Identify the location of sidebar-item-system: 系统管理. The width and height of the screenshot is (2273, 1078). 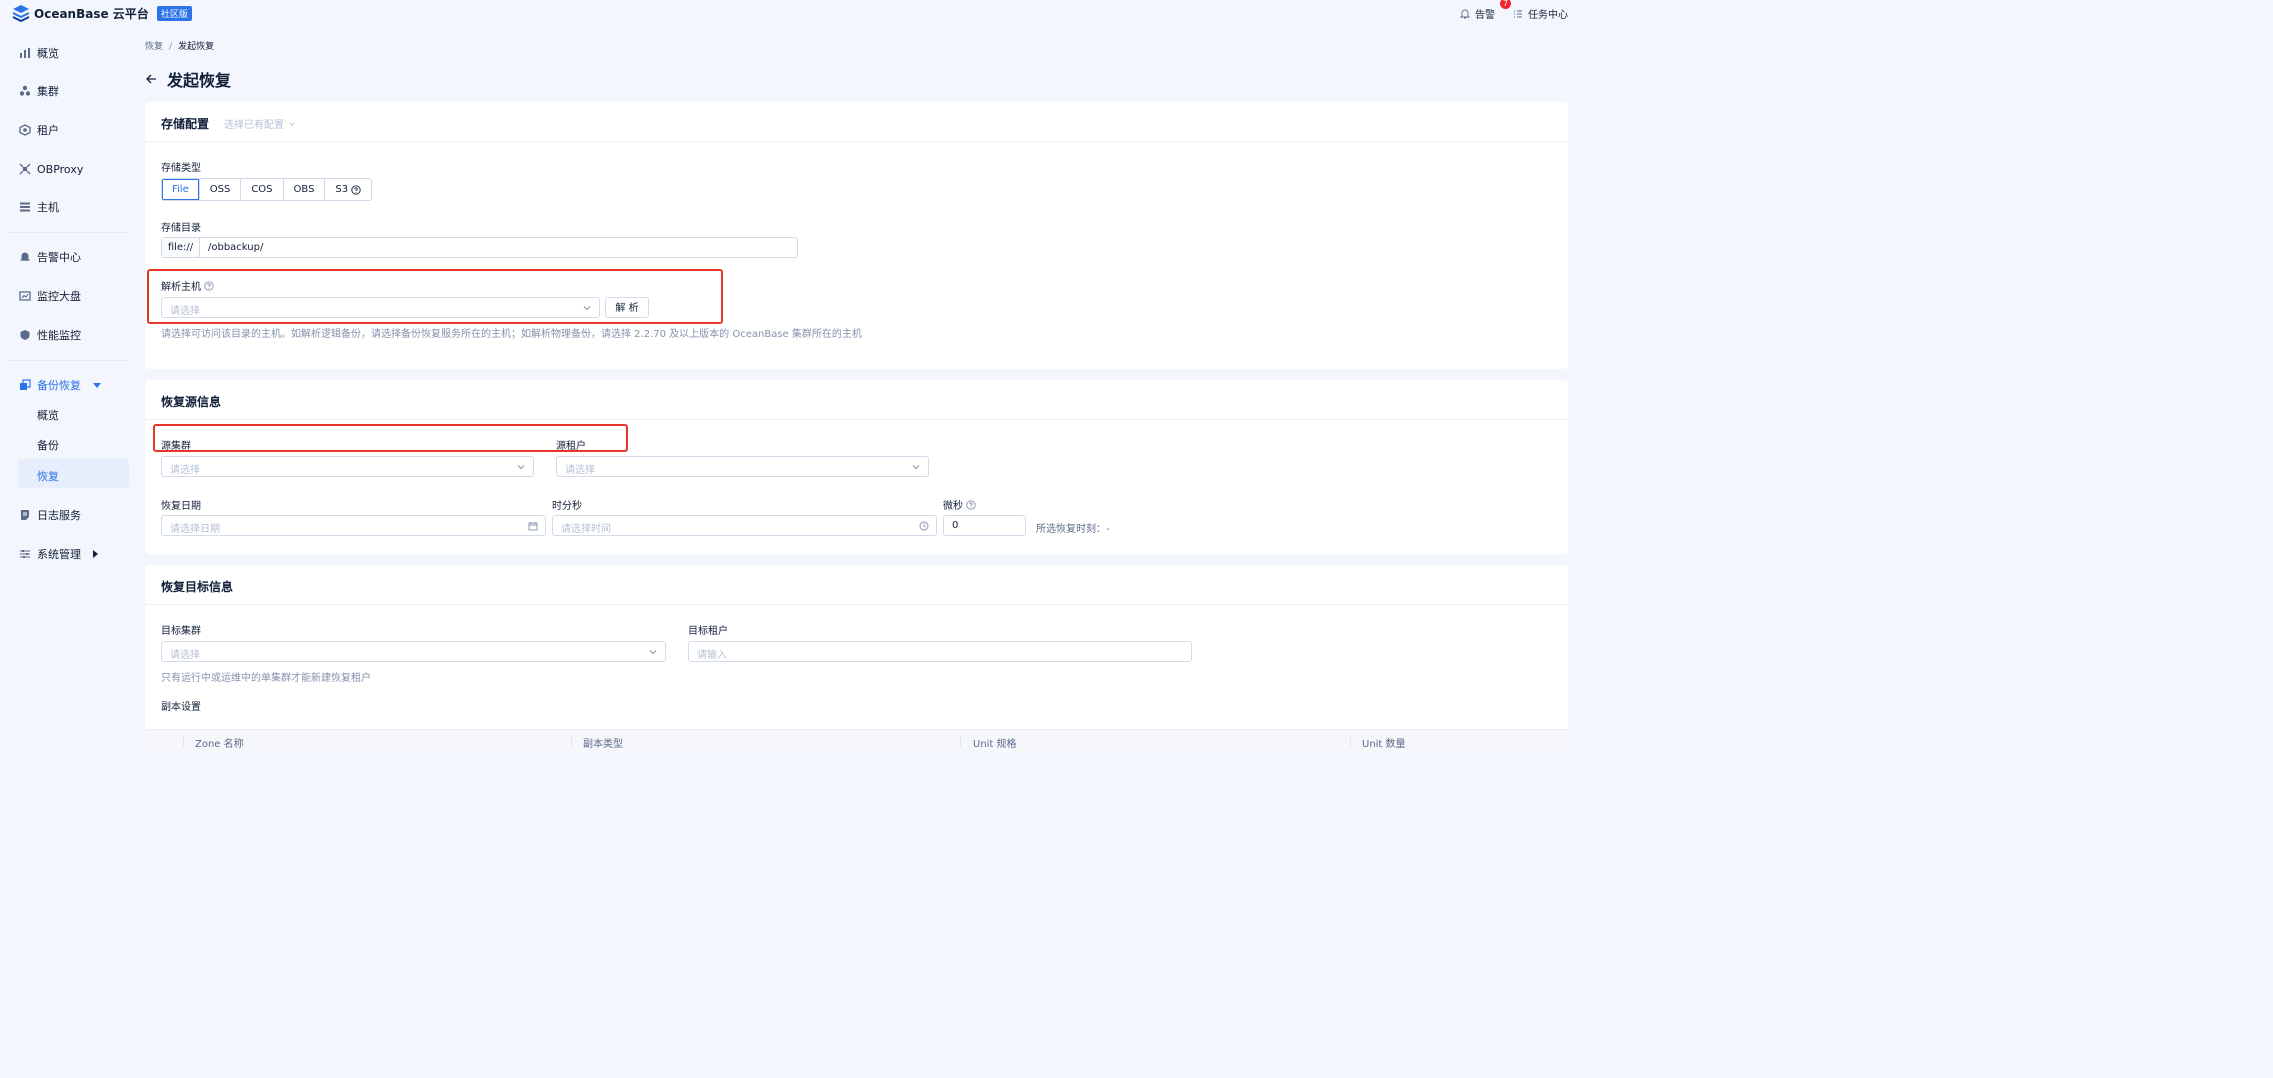
(58, 554).